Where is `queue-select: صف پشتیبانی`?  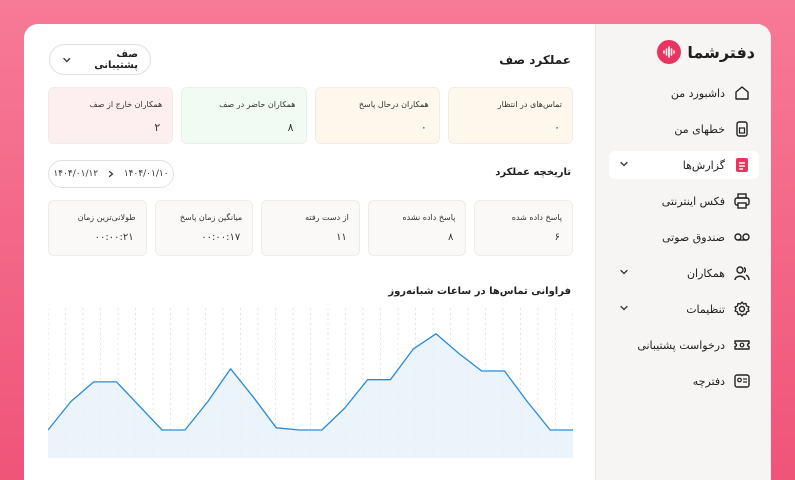
queue-select: صف پشتیبانی is located at coordinates (100, 59).